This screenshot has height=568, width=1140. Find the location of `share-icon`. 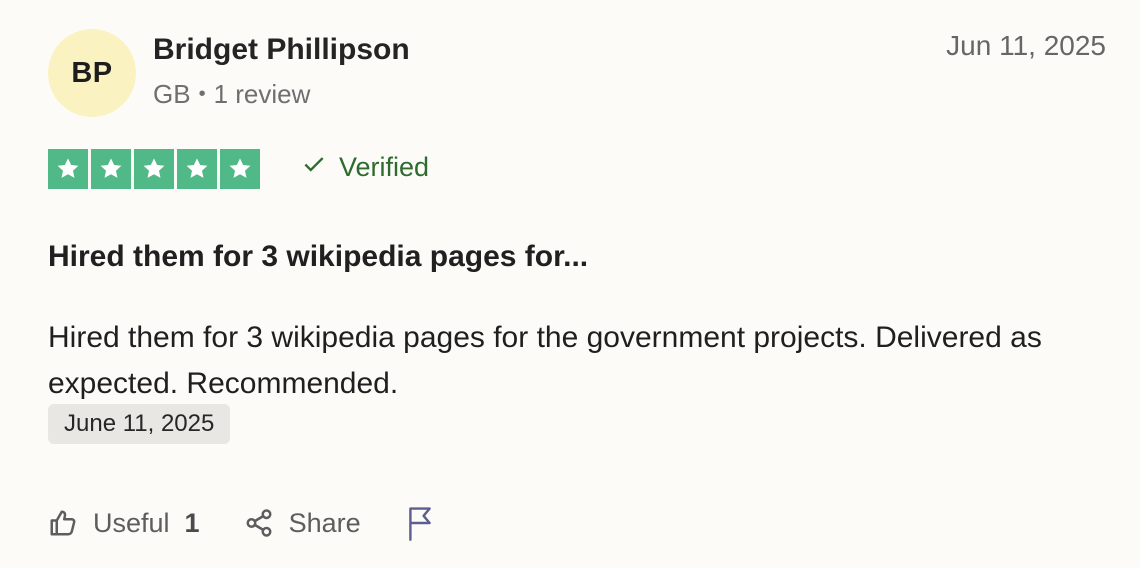

share-icon is located at coordinates (259, 523).